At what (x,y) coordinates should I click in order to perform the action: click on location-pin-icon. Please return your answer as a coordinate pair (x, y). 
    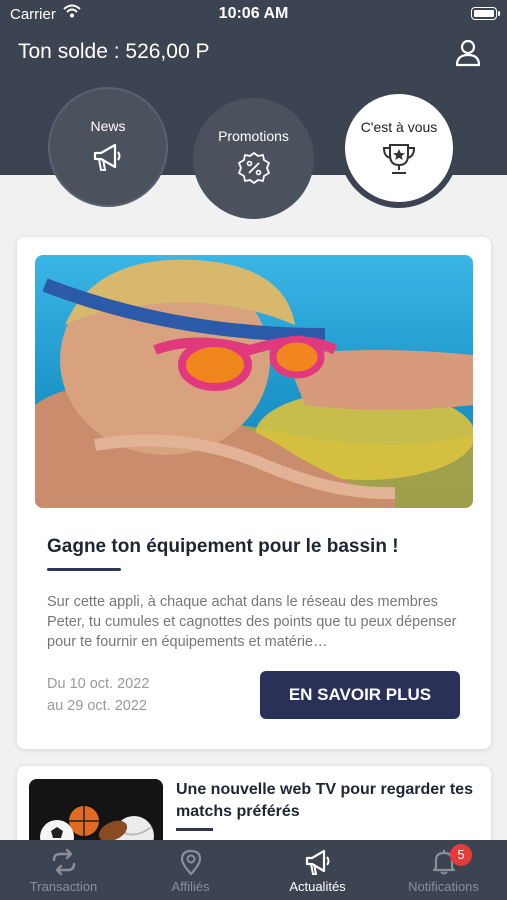
    Looking at the image, I should click on (190, 862).